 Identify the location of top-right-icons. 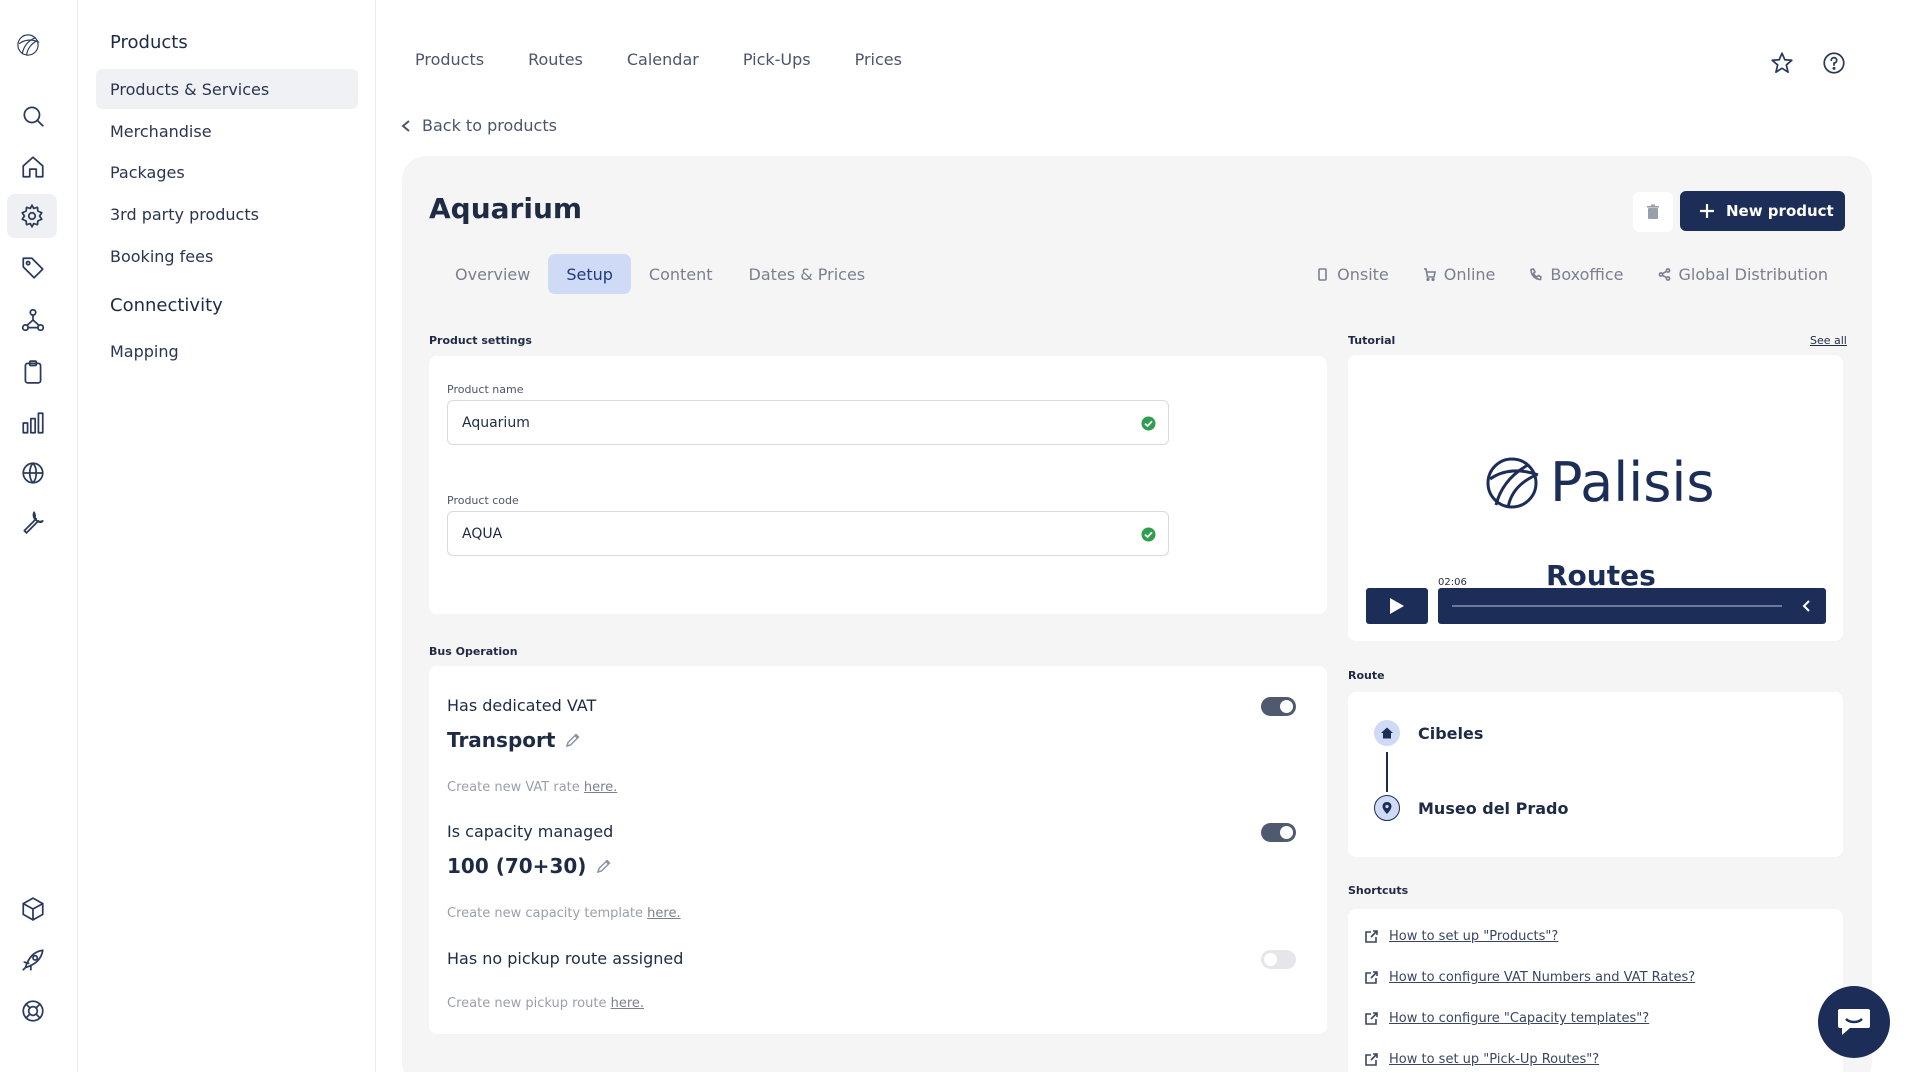
(1808, 63).